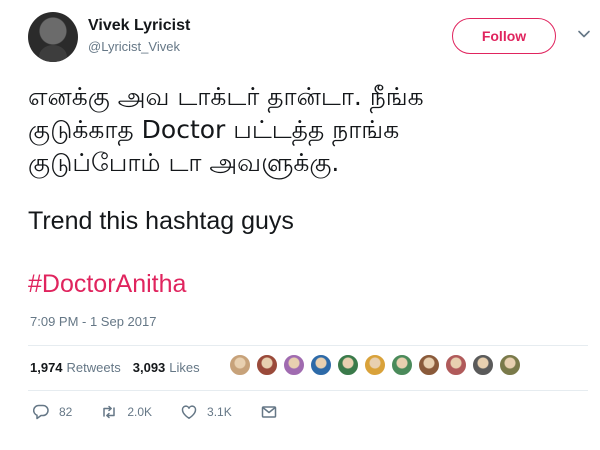 Image resolution: width=600 pixels, height=450 pixels. What do you see at coordinates (52, 412) in the screenshot?
I see `reply-button: 82` at bounding box center [52, 412].